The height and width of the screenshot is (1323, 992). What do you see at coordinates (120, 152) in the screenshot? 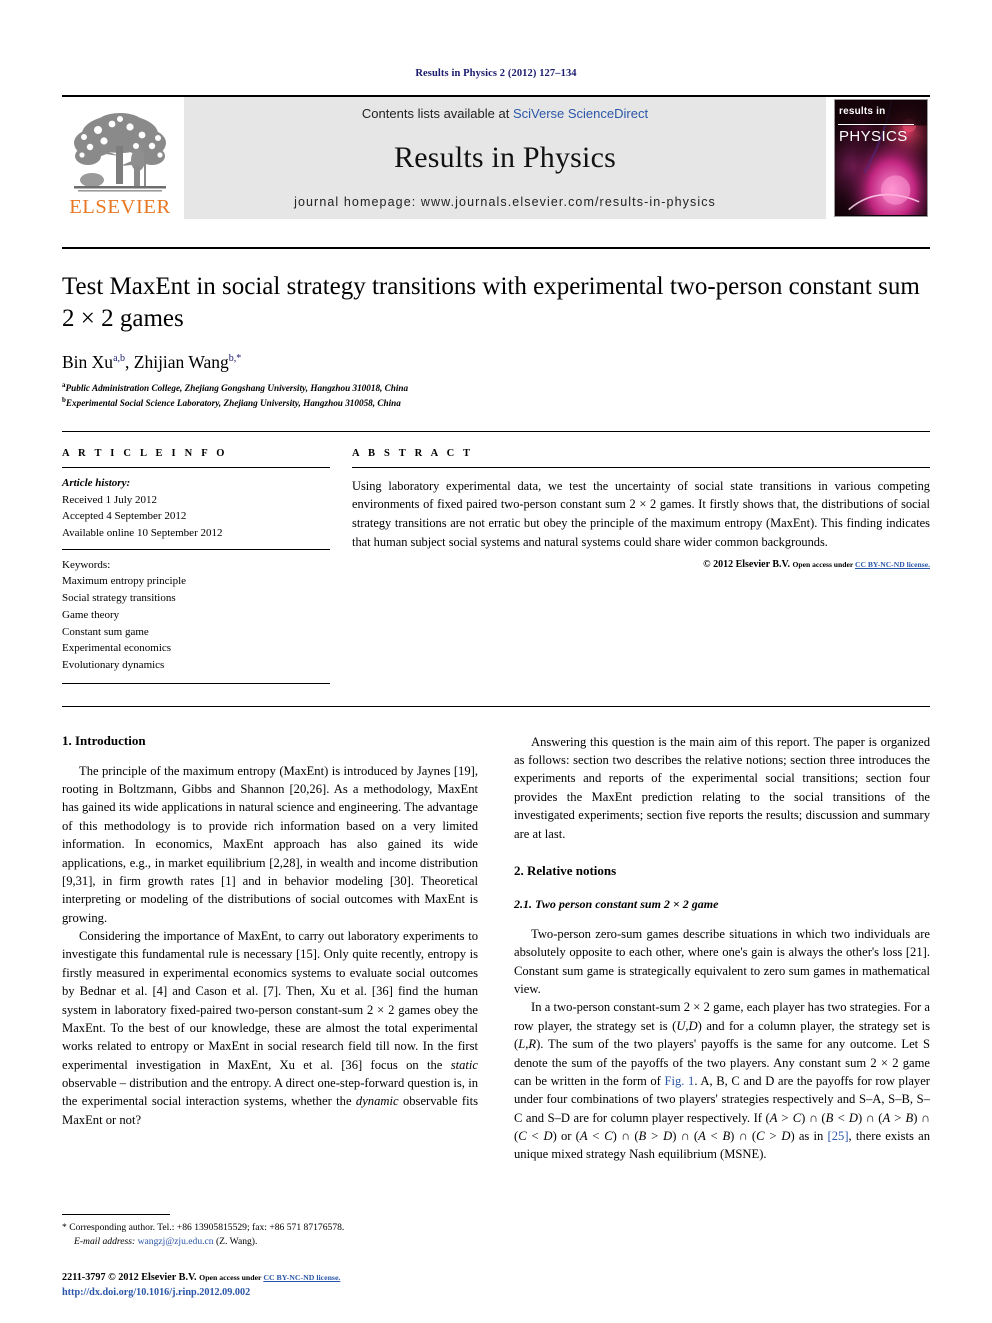
I see `elsevier-tree-icon` at bounding box center [120, 152].